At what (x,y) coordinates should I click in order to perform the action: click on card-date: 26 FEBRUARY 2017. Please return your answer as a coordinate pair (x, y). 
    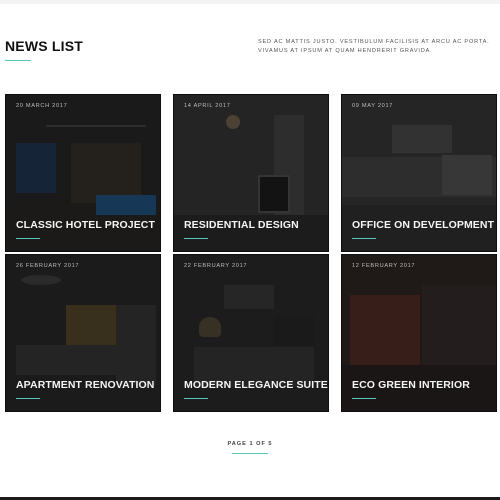
    Looking at the image, I should click on (48, 266).